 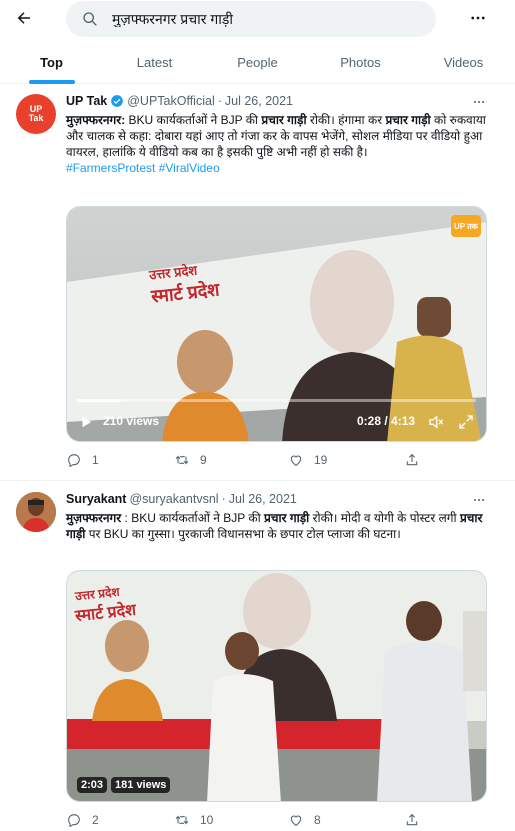 I want to click on play-button, so click(x=86, y=422).